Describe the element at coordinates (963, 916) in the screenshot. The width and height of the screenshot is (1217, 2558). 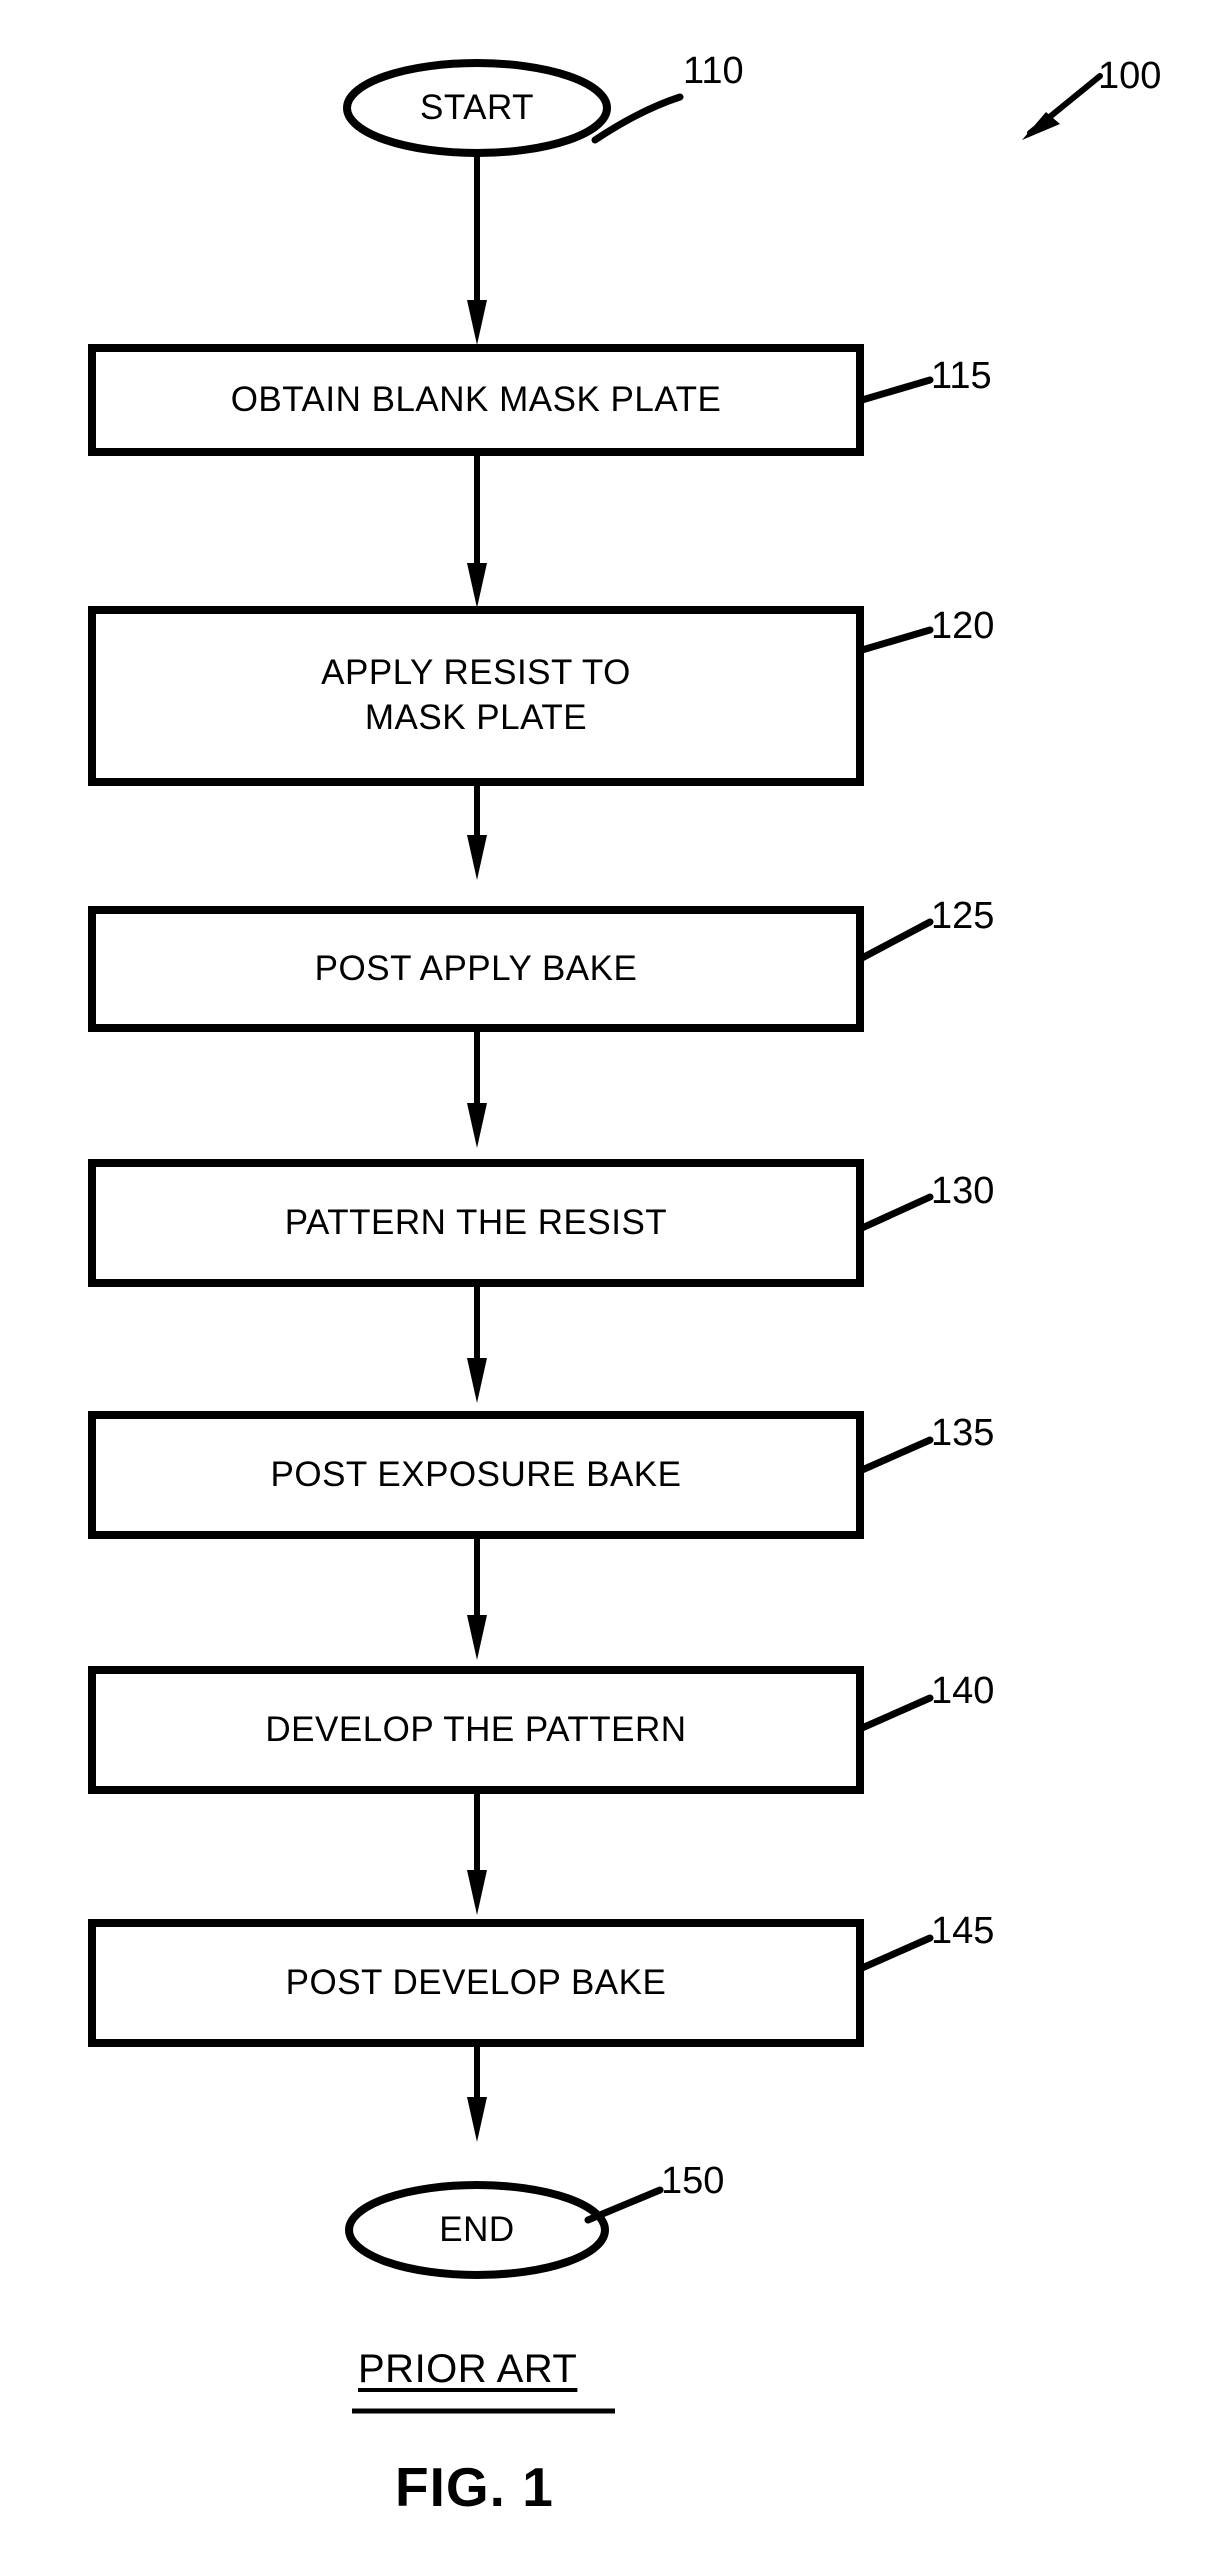
I see `ref-label-125: 125` at that location.